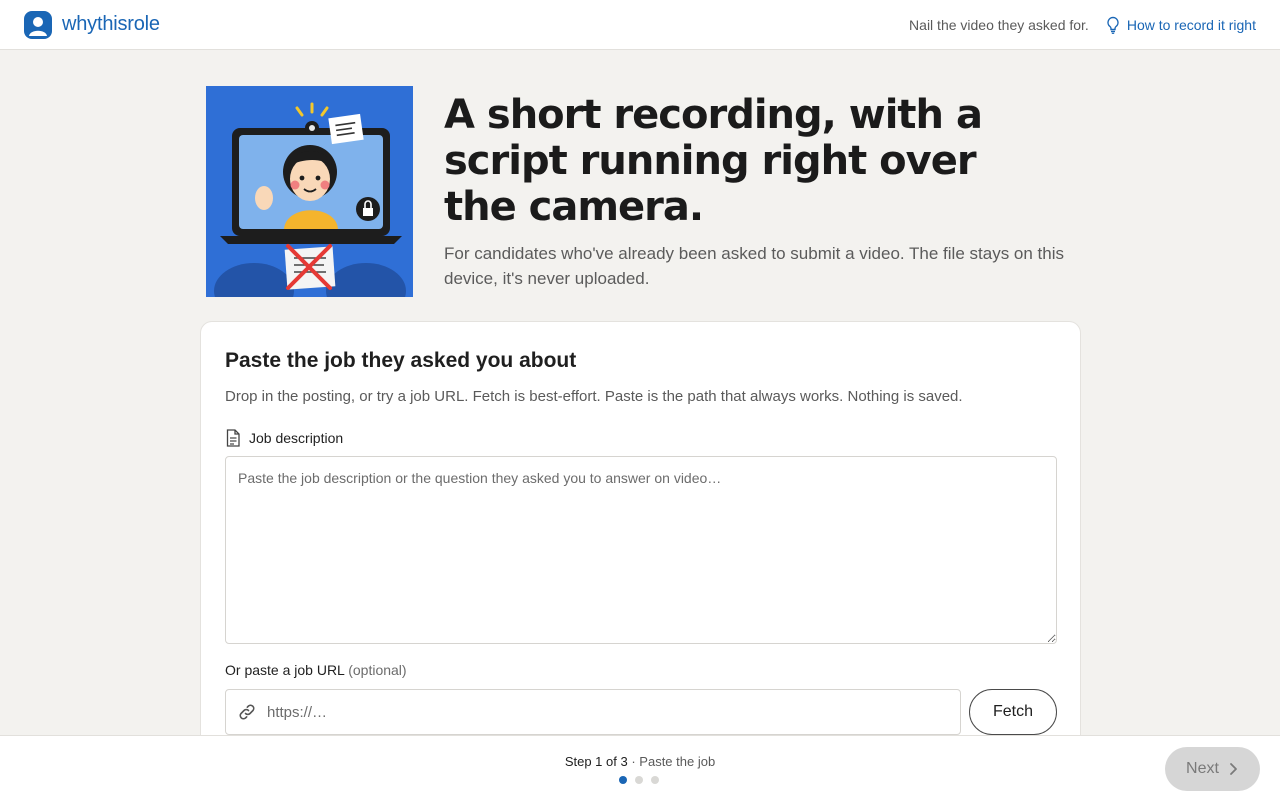 The image size is (1280, 800). I want to click on bottom-bar: Step 1 of 3 · Paste the job Next, so click(640, 767).